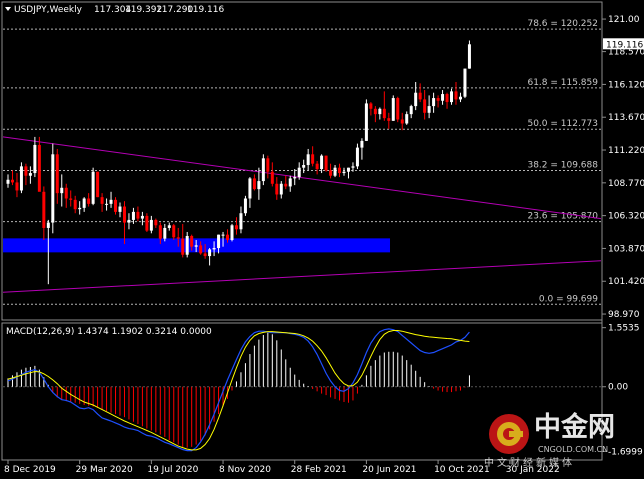  What do you see at coordinates (626, 184) in the screenshot?
I see `price-tick-label-5: 108.770` at bounding box center [626, 184].